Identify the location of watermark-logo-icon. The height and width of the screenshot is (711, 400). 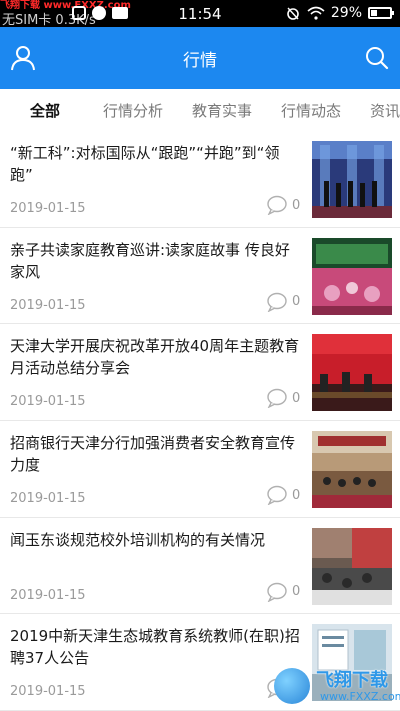
(292, 686).